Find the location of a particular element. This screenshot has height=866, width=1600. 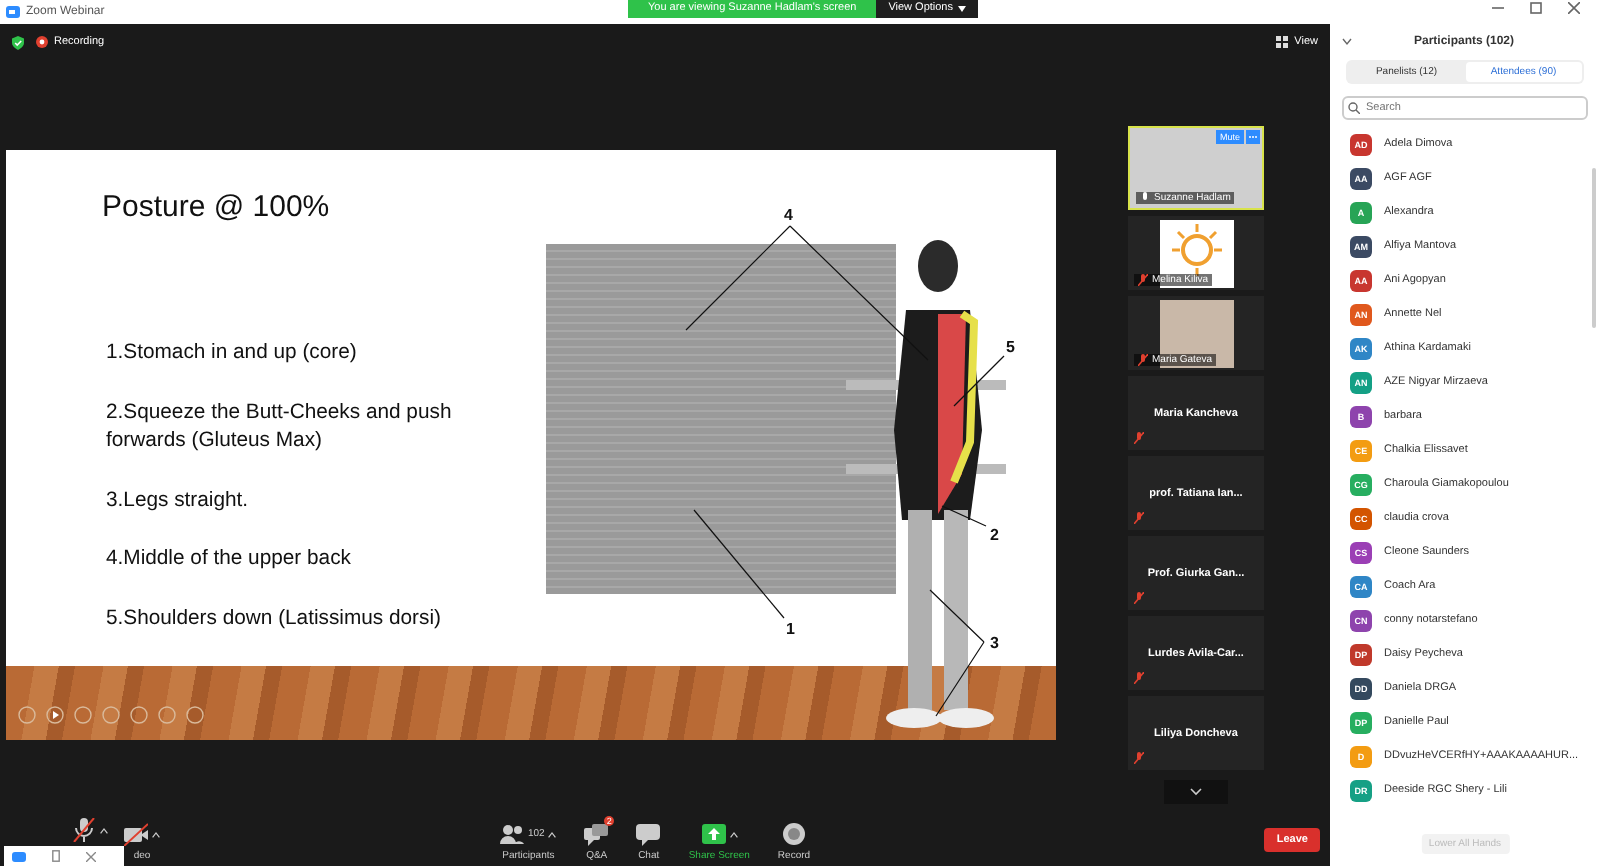

slide-bullet-point: 4.Middle of the upper back is located at coordinates (229, 560).